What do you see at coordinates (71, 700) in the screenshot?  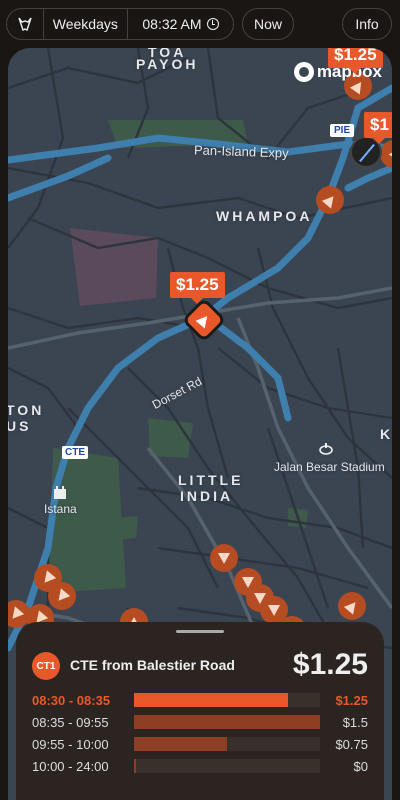 I see `rate-time: 08:30 - 08:35` at bounding box center [71, 700].